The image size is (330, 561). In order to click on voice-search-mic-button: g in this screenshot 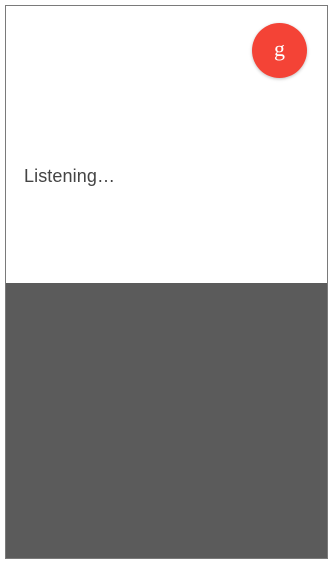, I will do `click(279, 50)`.